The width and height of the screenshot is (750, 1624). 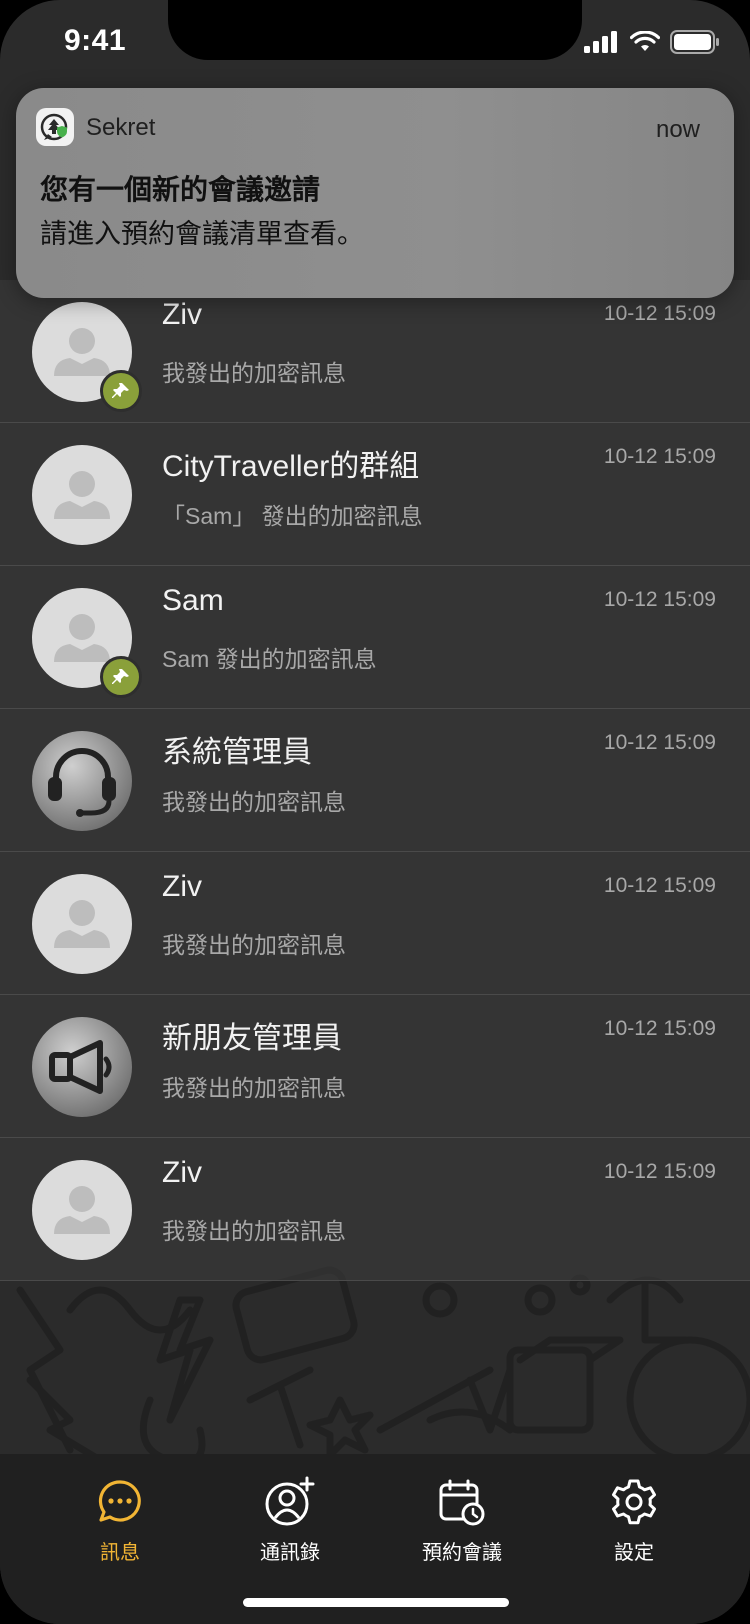 What do you see at coordinates (120, 1553) in the screenshot?
I see `tab-messages-label: 訊息` at bounding box center [120, 1553].